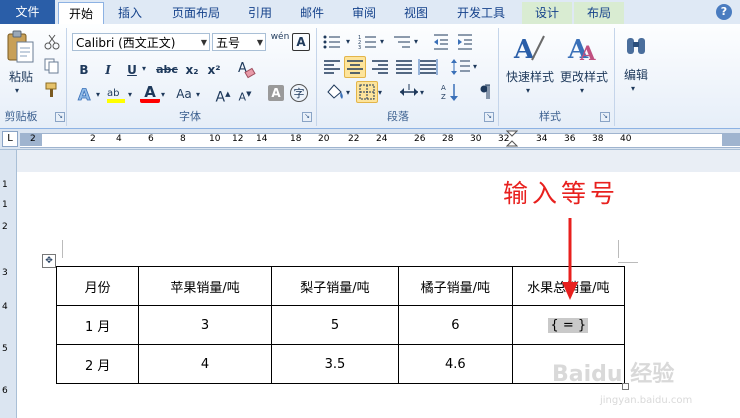  I want to click on tab-view: 视图, so click(416, 13).